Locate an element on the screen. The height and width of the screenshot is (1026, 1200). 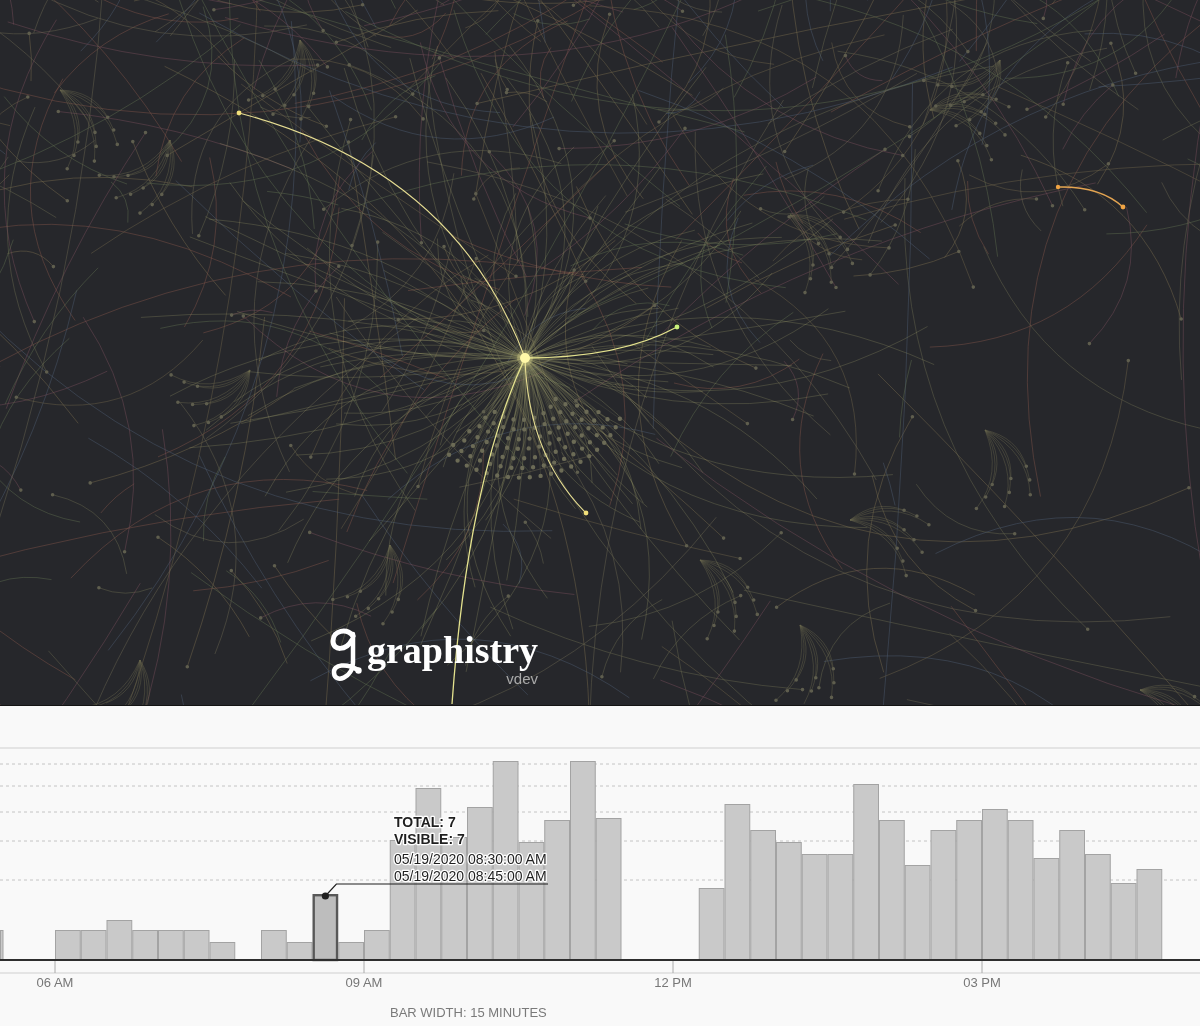
axis-tick-label: 06 AM is located at coordinates (55, 982).